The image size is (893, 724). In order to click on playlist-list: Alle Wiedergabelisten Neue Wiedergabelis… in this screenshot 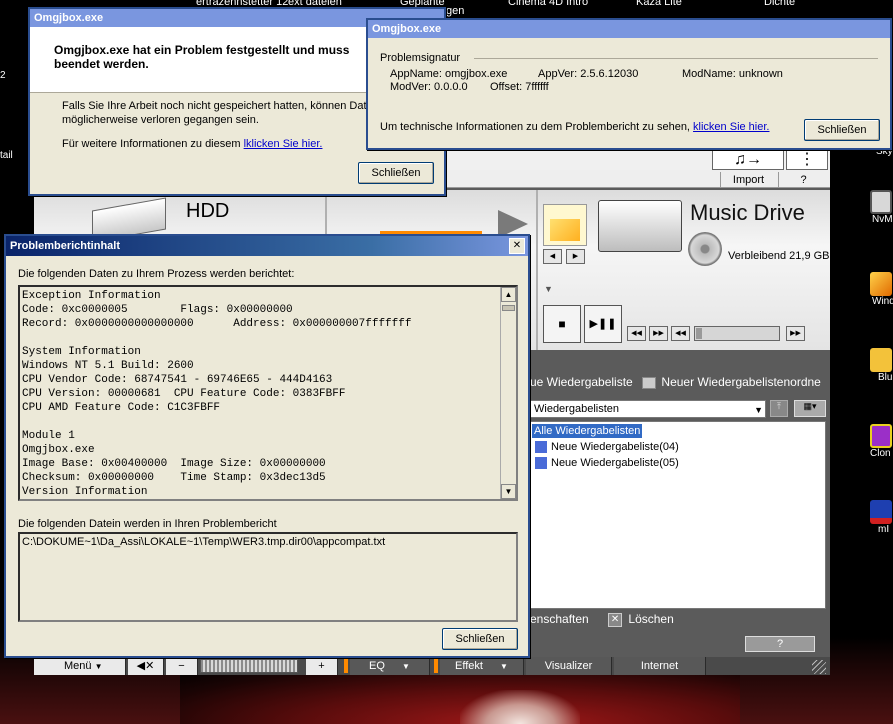, I will do `click(678, 515)`.